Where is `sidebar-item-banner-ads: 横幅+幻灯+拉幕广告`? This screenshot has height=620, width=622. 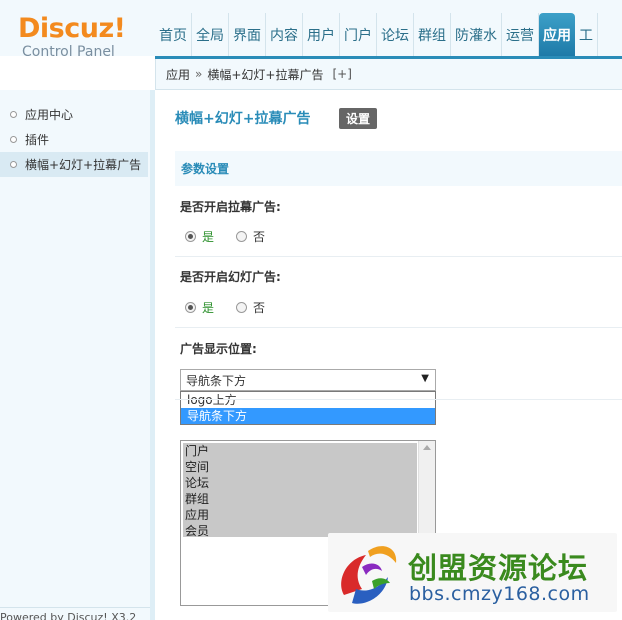 sidebar-item-banner-ads: 横幅+幻灯+拉幕广告 is located at coordinates (74, 164).